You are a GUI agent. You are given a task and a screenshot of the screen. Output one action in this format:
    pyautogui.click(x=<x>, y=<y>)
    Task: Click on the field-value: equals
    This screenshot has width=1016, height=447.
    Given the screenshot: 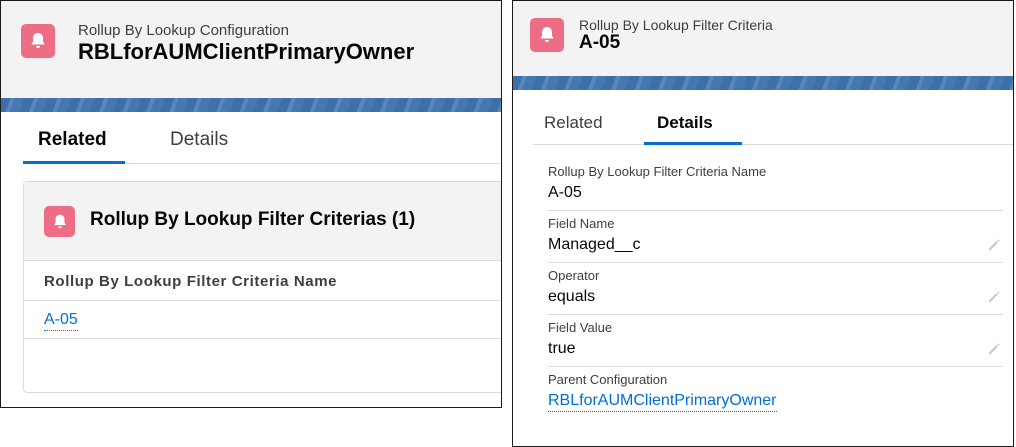 What is the action you would take?
    pyautogui.click(x=572, y=296)
    